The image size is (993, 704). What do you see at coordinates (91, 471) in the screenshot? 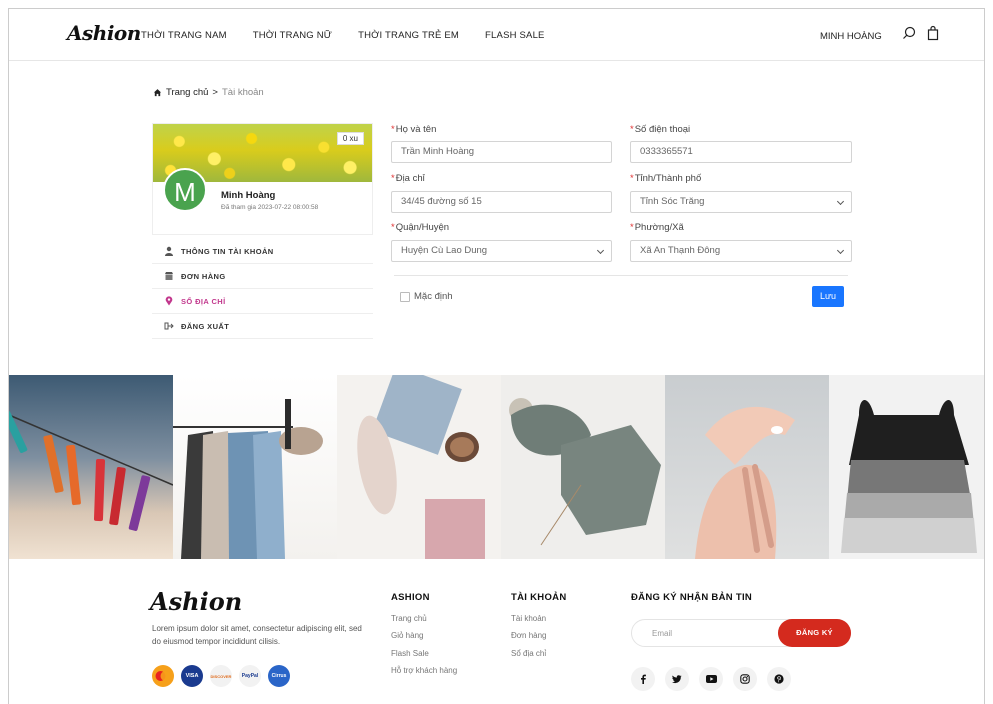
I see `clothespins-image` at bounding box center [91, 471].